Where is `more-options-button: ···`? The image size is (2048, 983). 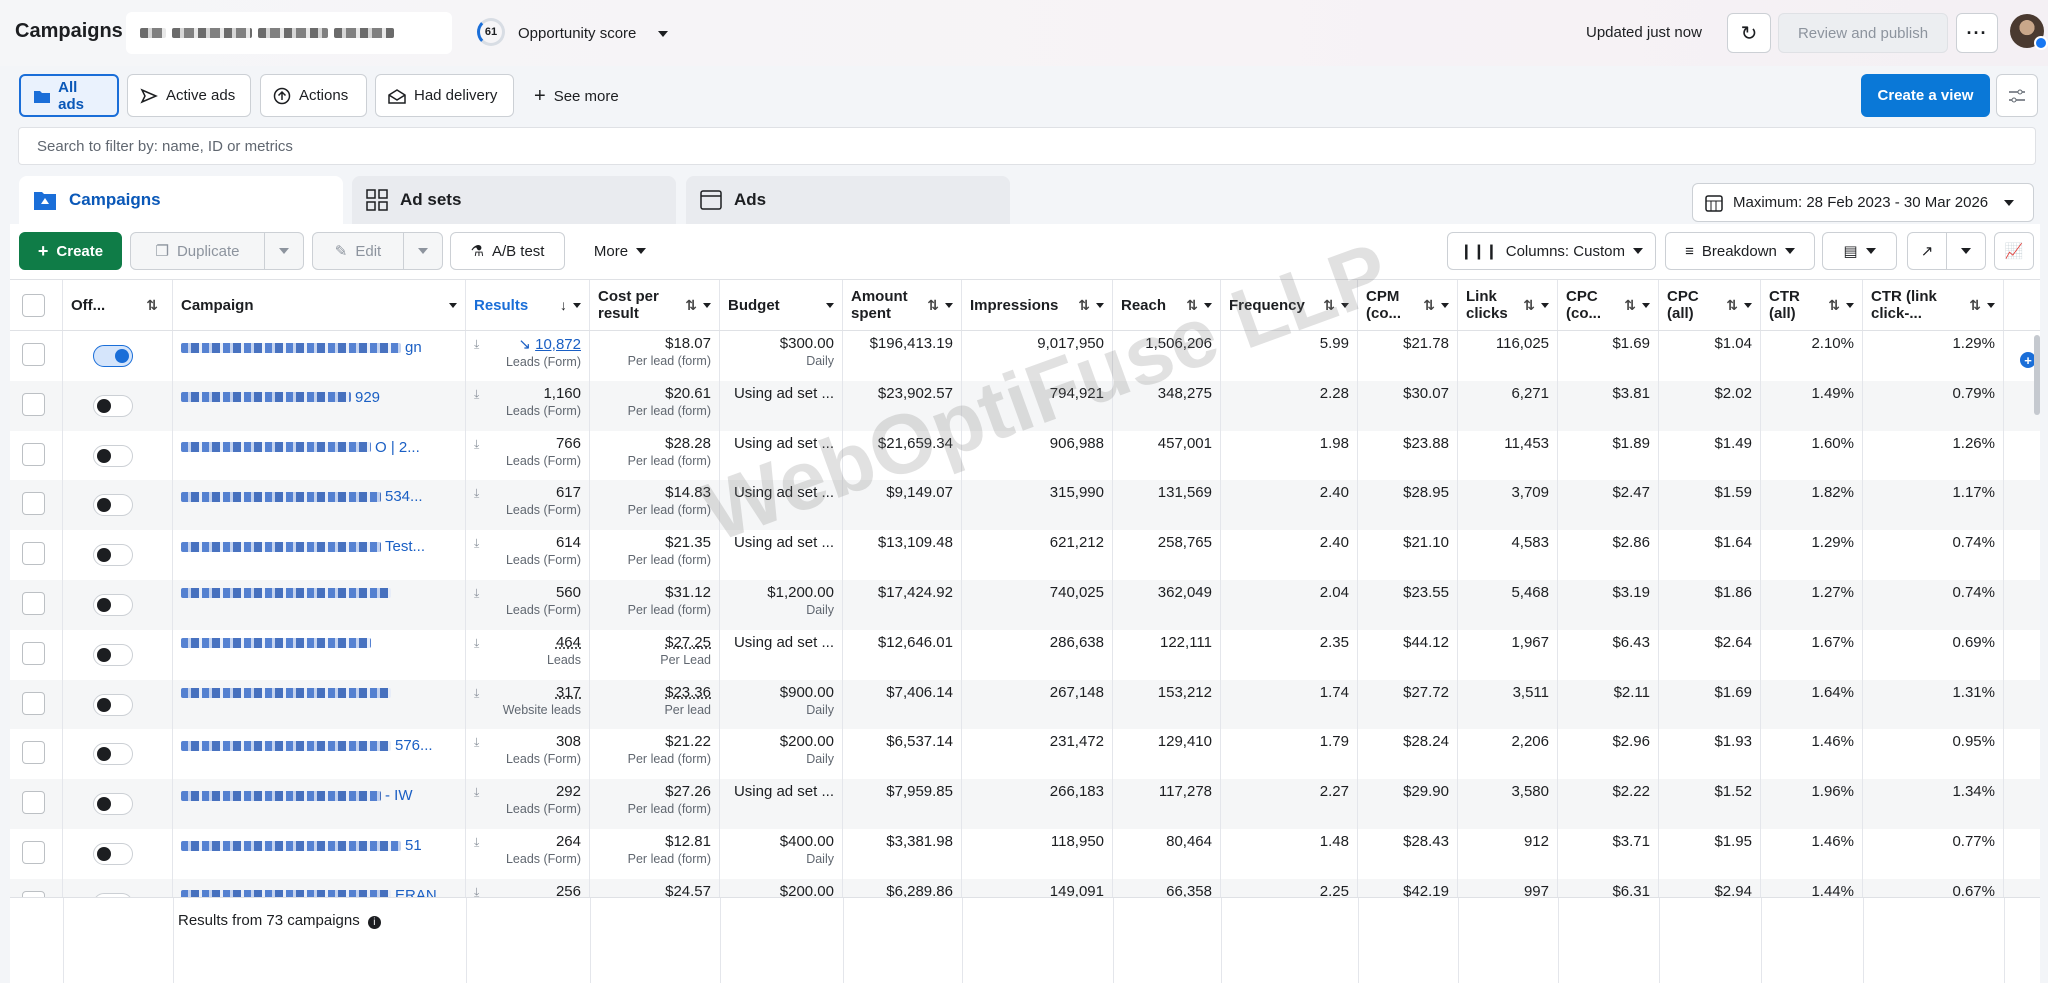 more-options-button: ··· is located at coordinates (1977, 33).